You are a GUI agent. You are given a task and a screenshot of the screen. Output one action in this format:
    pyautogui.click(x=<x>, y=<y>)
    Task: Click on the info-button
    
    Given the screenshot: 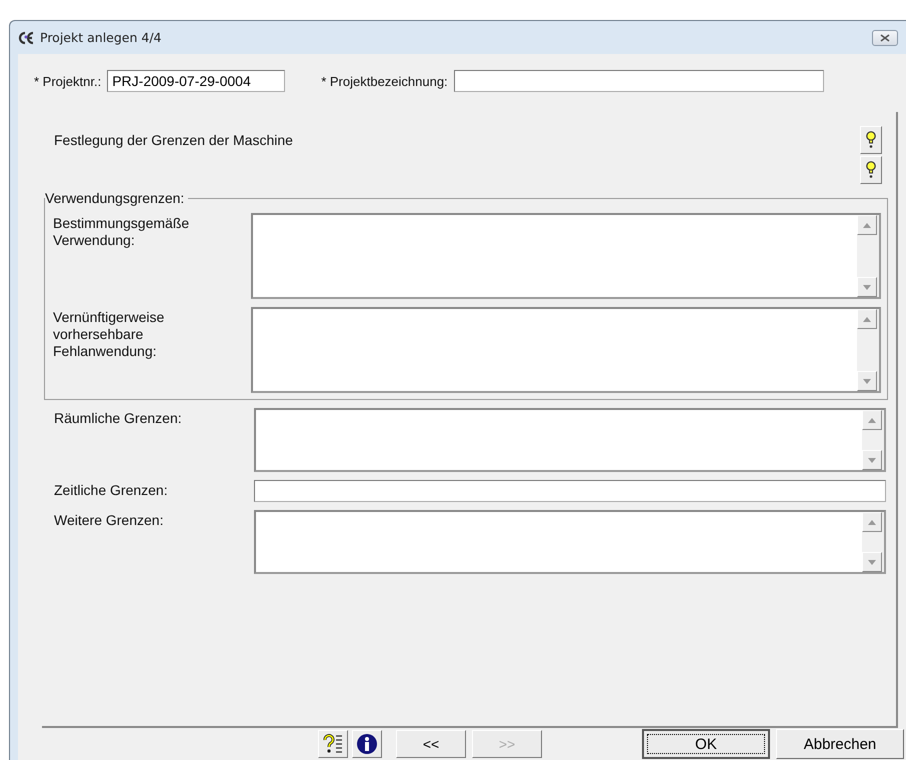 What is the action you would take?
    pyautogui.click(x=367, y=744)
    